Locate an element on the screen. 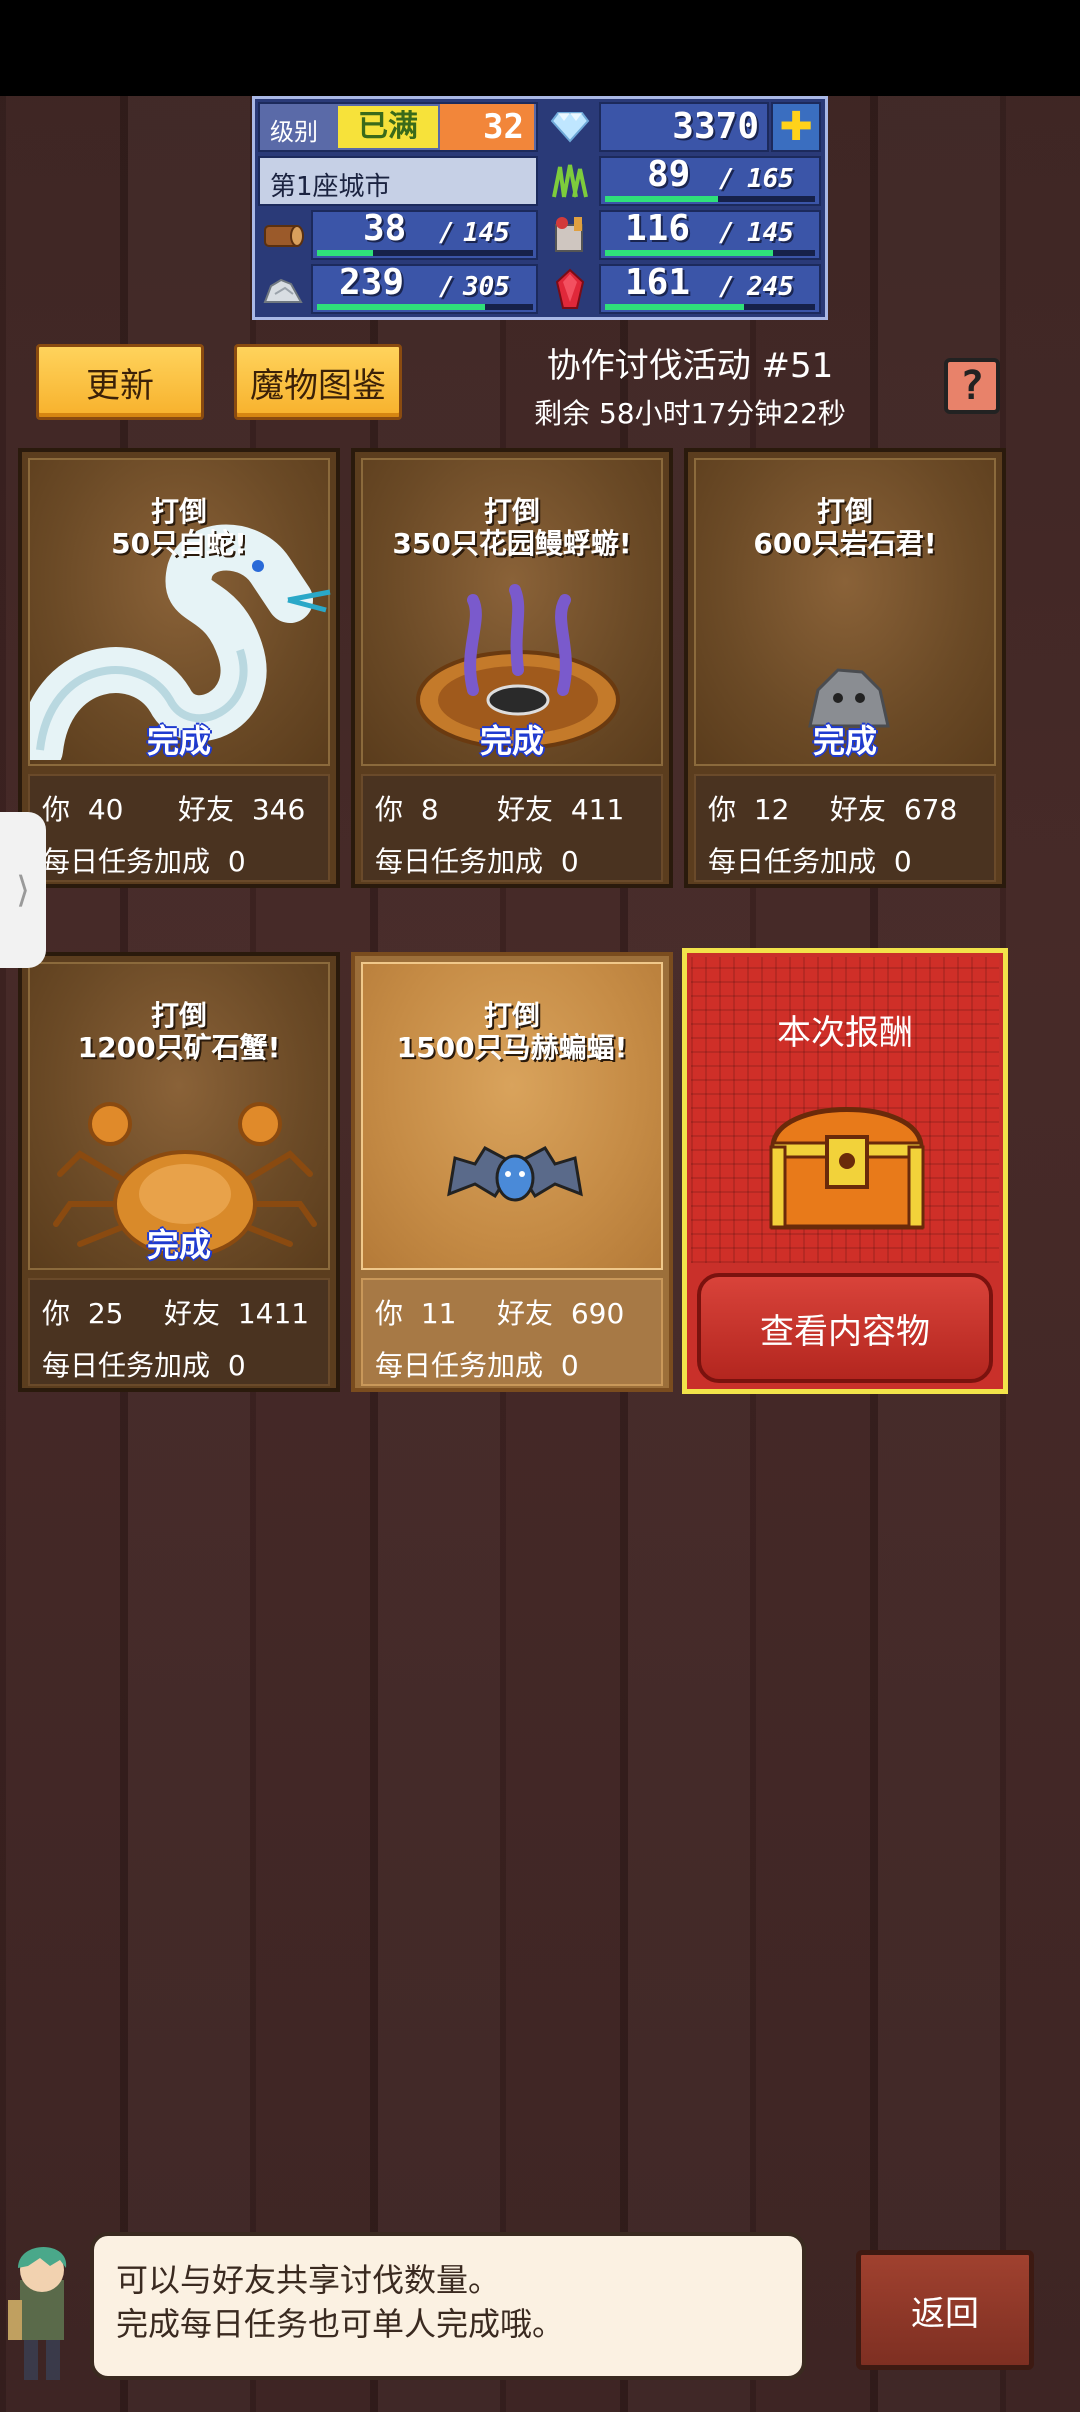 This screenshot has width=1080, height=2412. card-image-area: 打倒 600只岩石君! 完成 is located at coordinates (845, 612).